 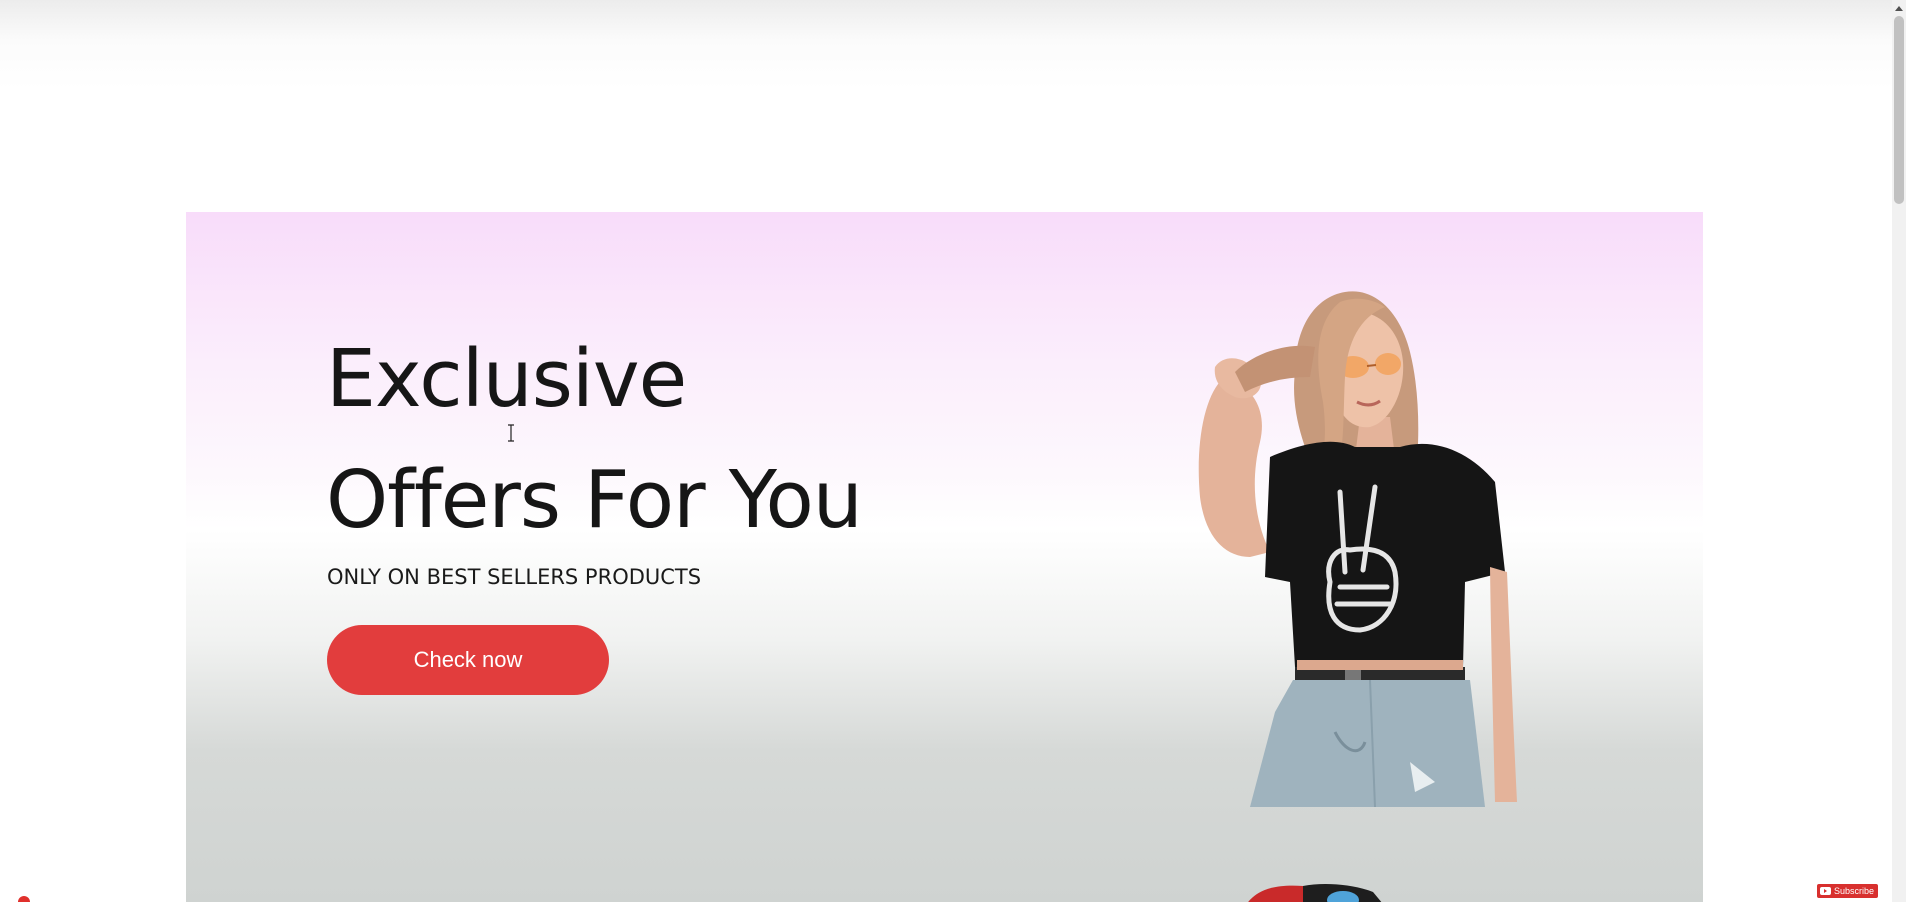 What do you see at coordinates (1899, 451) in the screenshot?
I see `vertical-scrollbar` at bounding box center [1899, 451].